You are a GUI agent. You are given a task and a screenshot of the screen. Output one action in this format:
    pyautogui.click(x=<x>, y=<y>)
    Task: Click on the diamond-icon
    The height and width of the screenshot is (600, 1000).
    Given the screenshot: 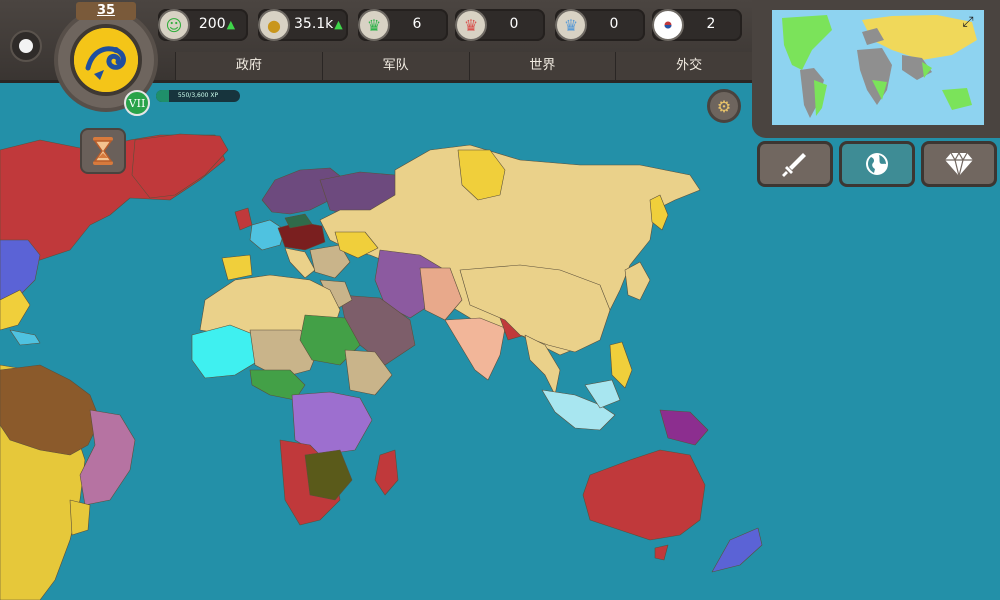 What is the action you would take?
    pyautogui.click(x=959, y=164)
    